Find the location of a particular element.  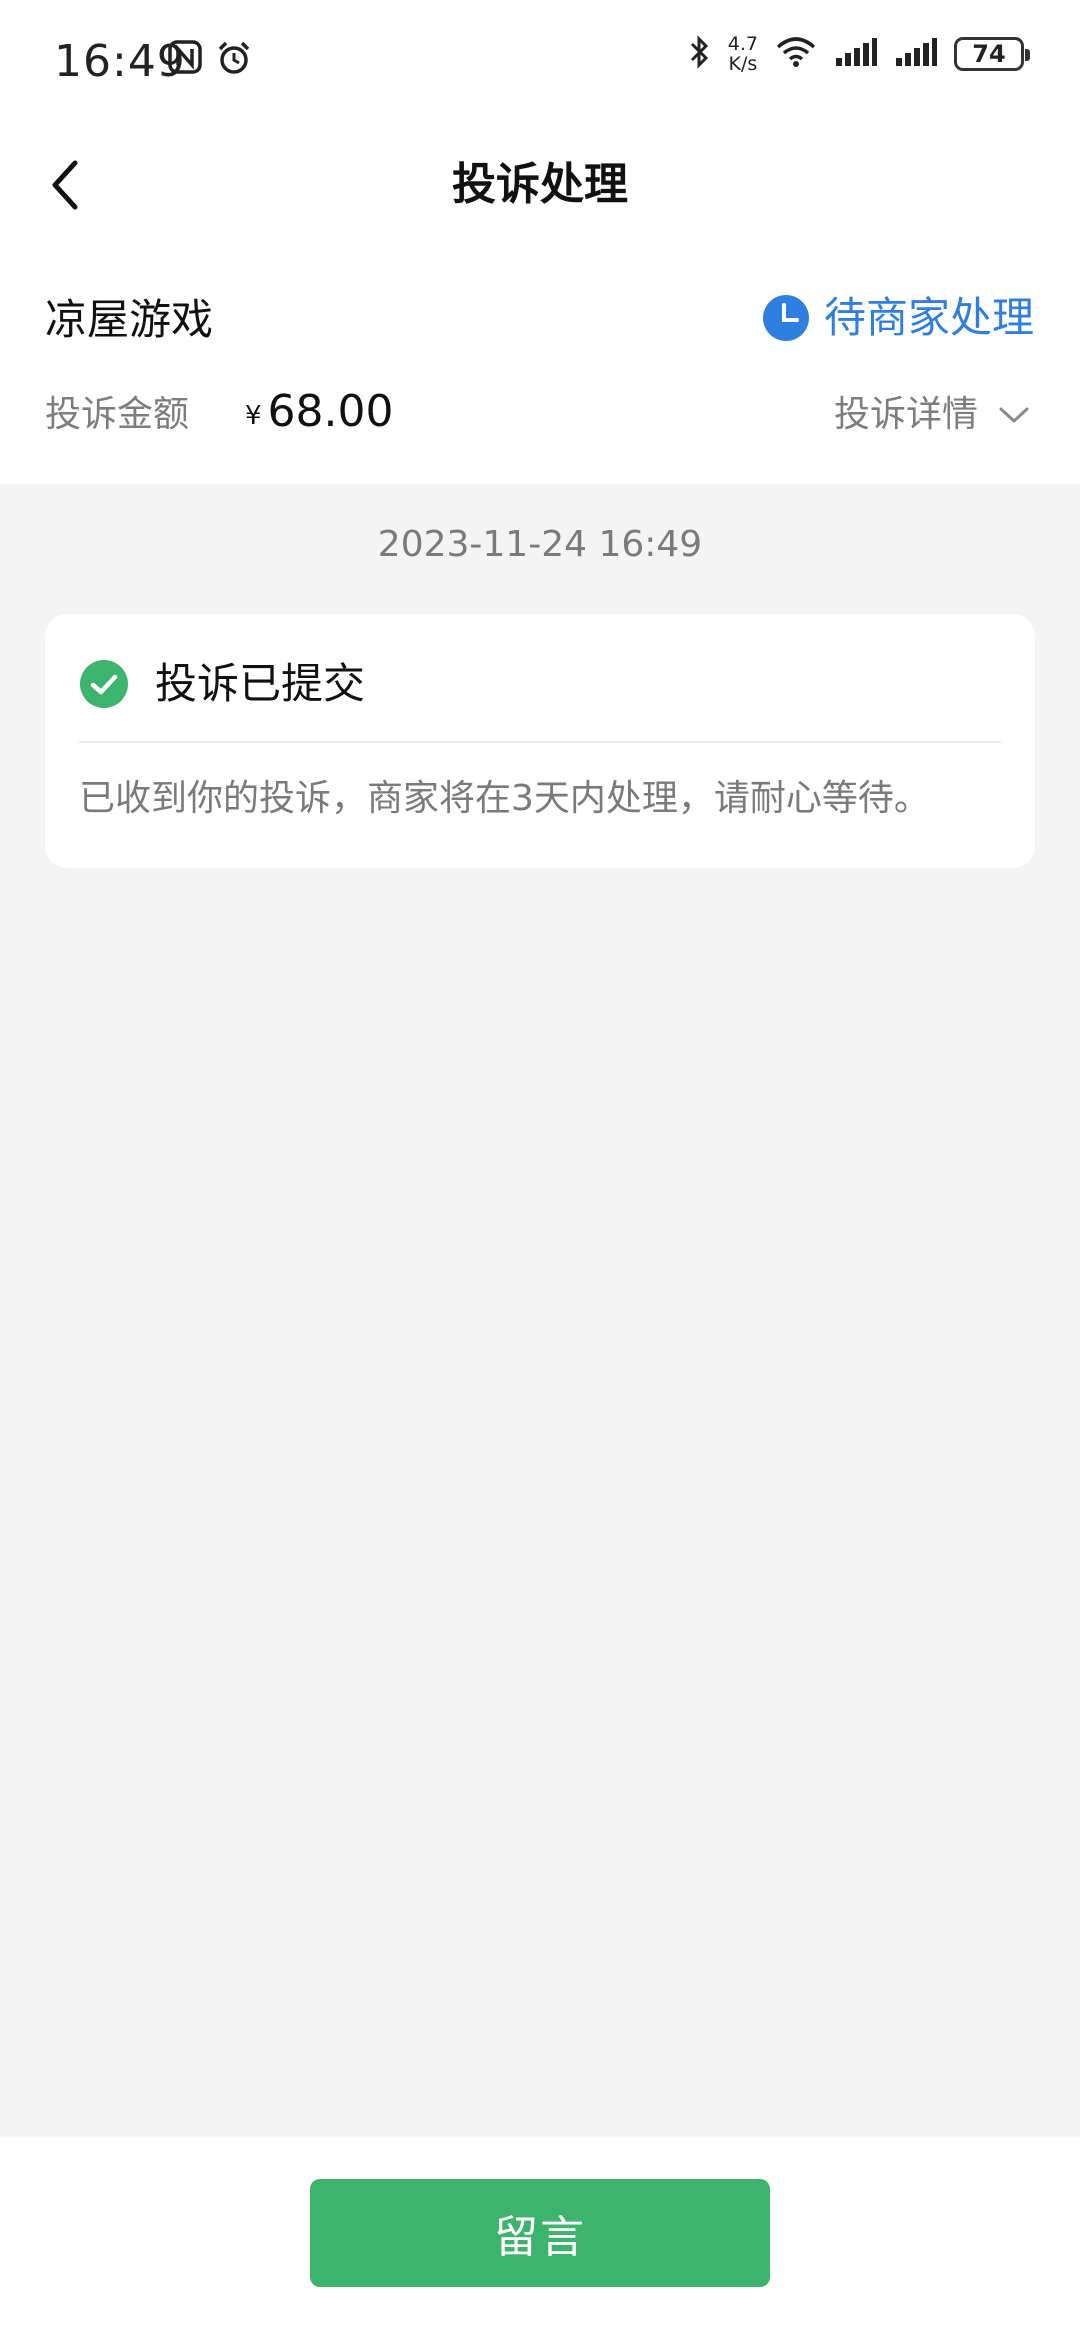

timeline-card: 投诉已提交 已收到你的投诉，商家将在3天内处理，请耐心等待。 is located at coordinates (540, 741).